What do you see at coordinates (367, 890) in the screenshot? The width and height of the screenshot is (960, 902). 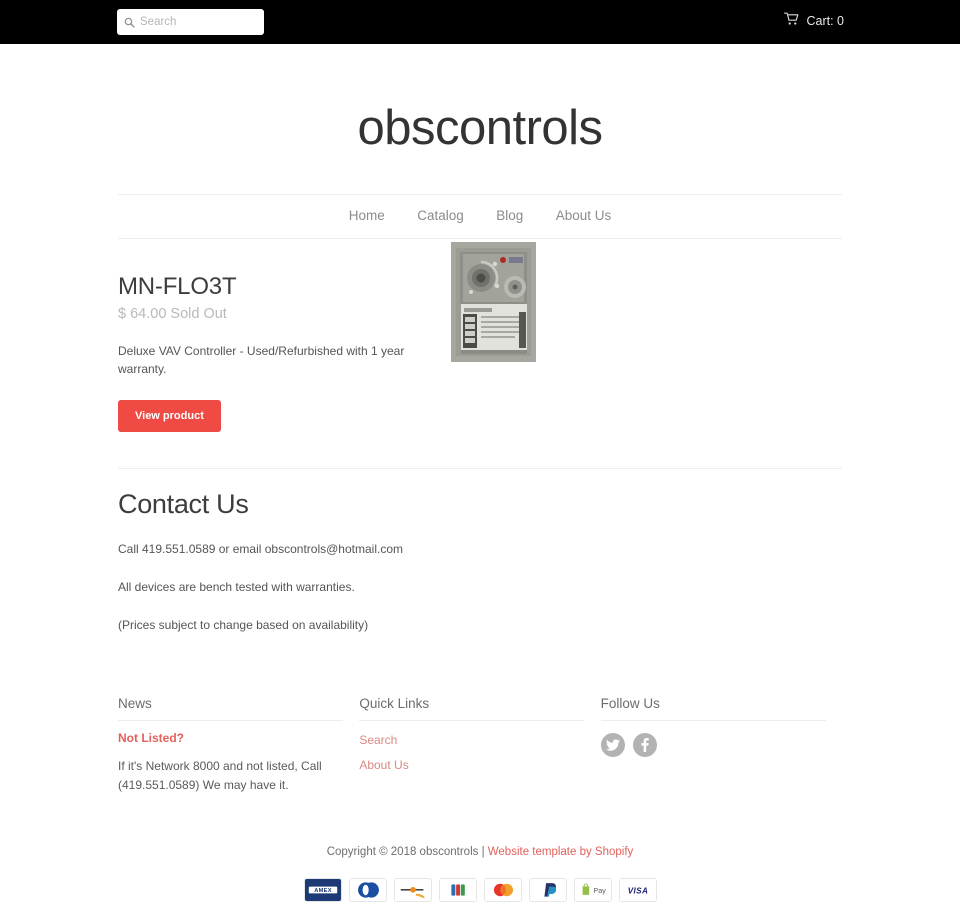 I see `diners-club-icon` at bounding box center [367, 890].